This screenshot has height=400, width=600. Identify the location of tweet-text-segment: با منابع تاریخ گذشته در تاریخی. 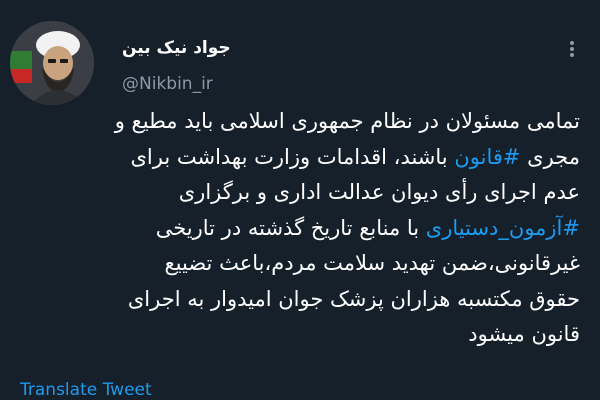
(290, 227).